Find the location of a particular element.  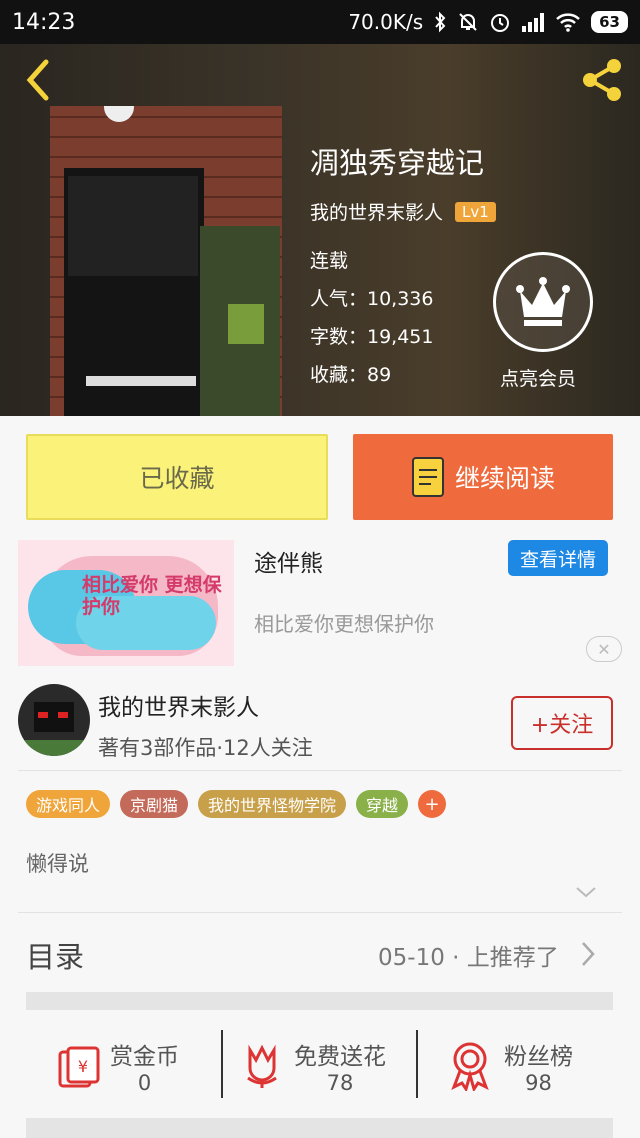

continue-reading-button: 继续阅读 is located at coordinates (483, 477).